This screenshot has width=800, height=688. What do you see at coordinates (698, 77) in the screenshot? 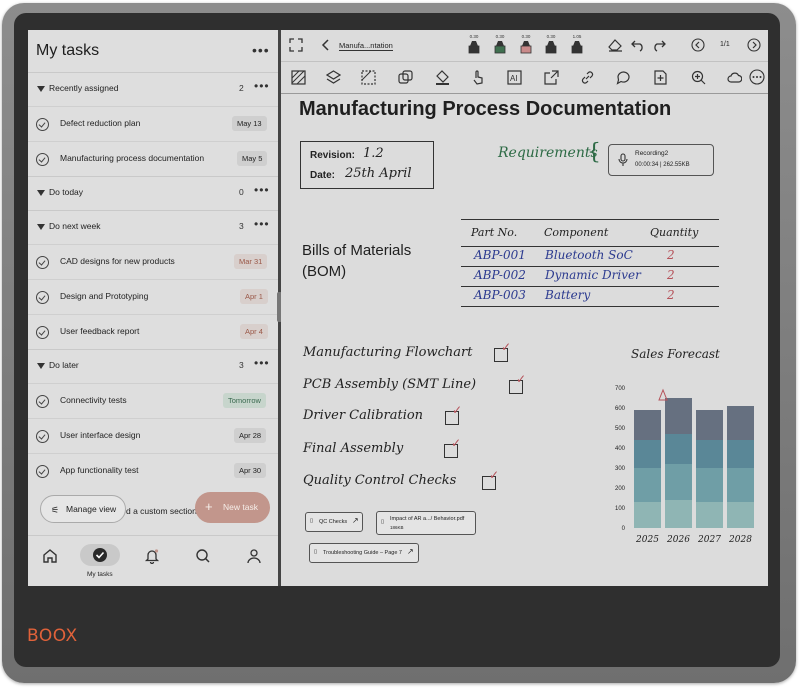
I see `zoom-icon` at bounding box center [698, 77].